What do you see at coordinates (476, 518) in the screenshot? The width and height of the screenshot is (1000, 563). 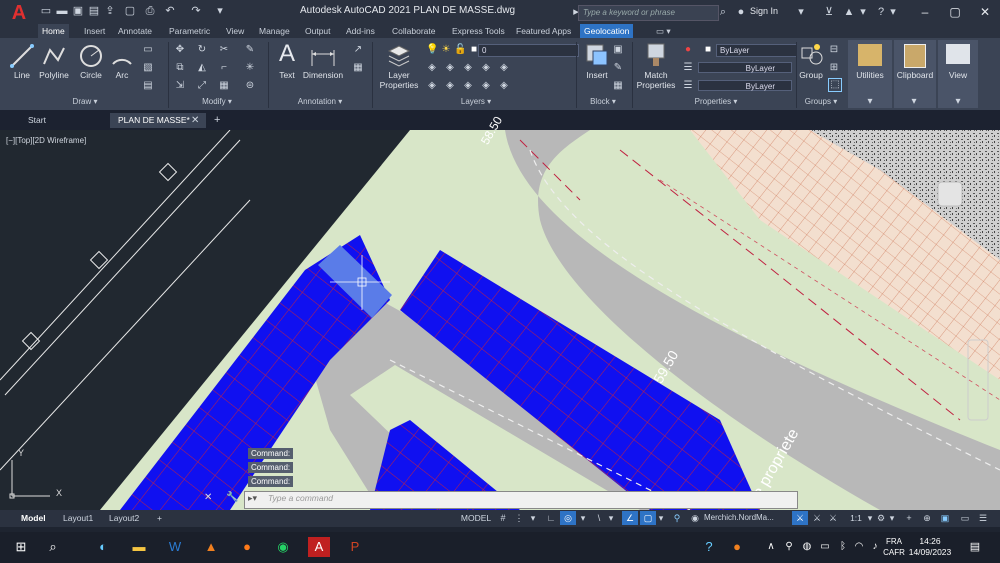 I see `model-space-button: MODEL` at bounding box center [476, 518].